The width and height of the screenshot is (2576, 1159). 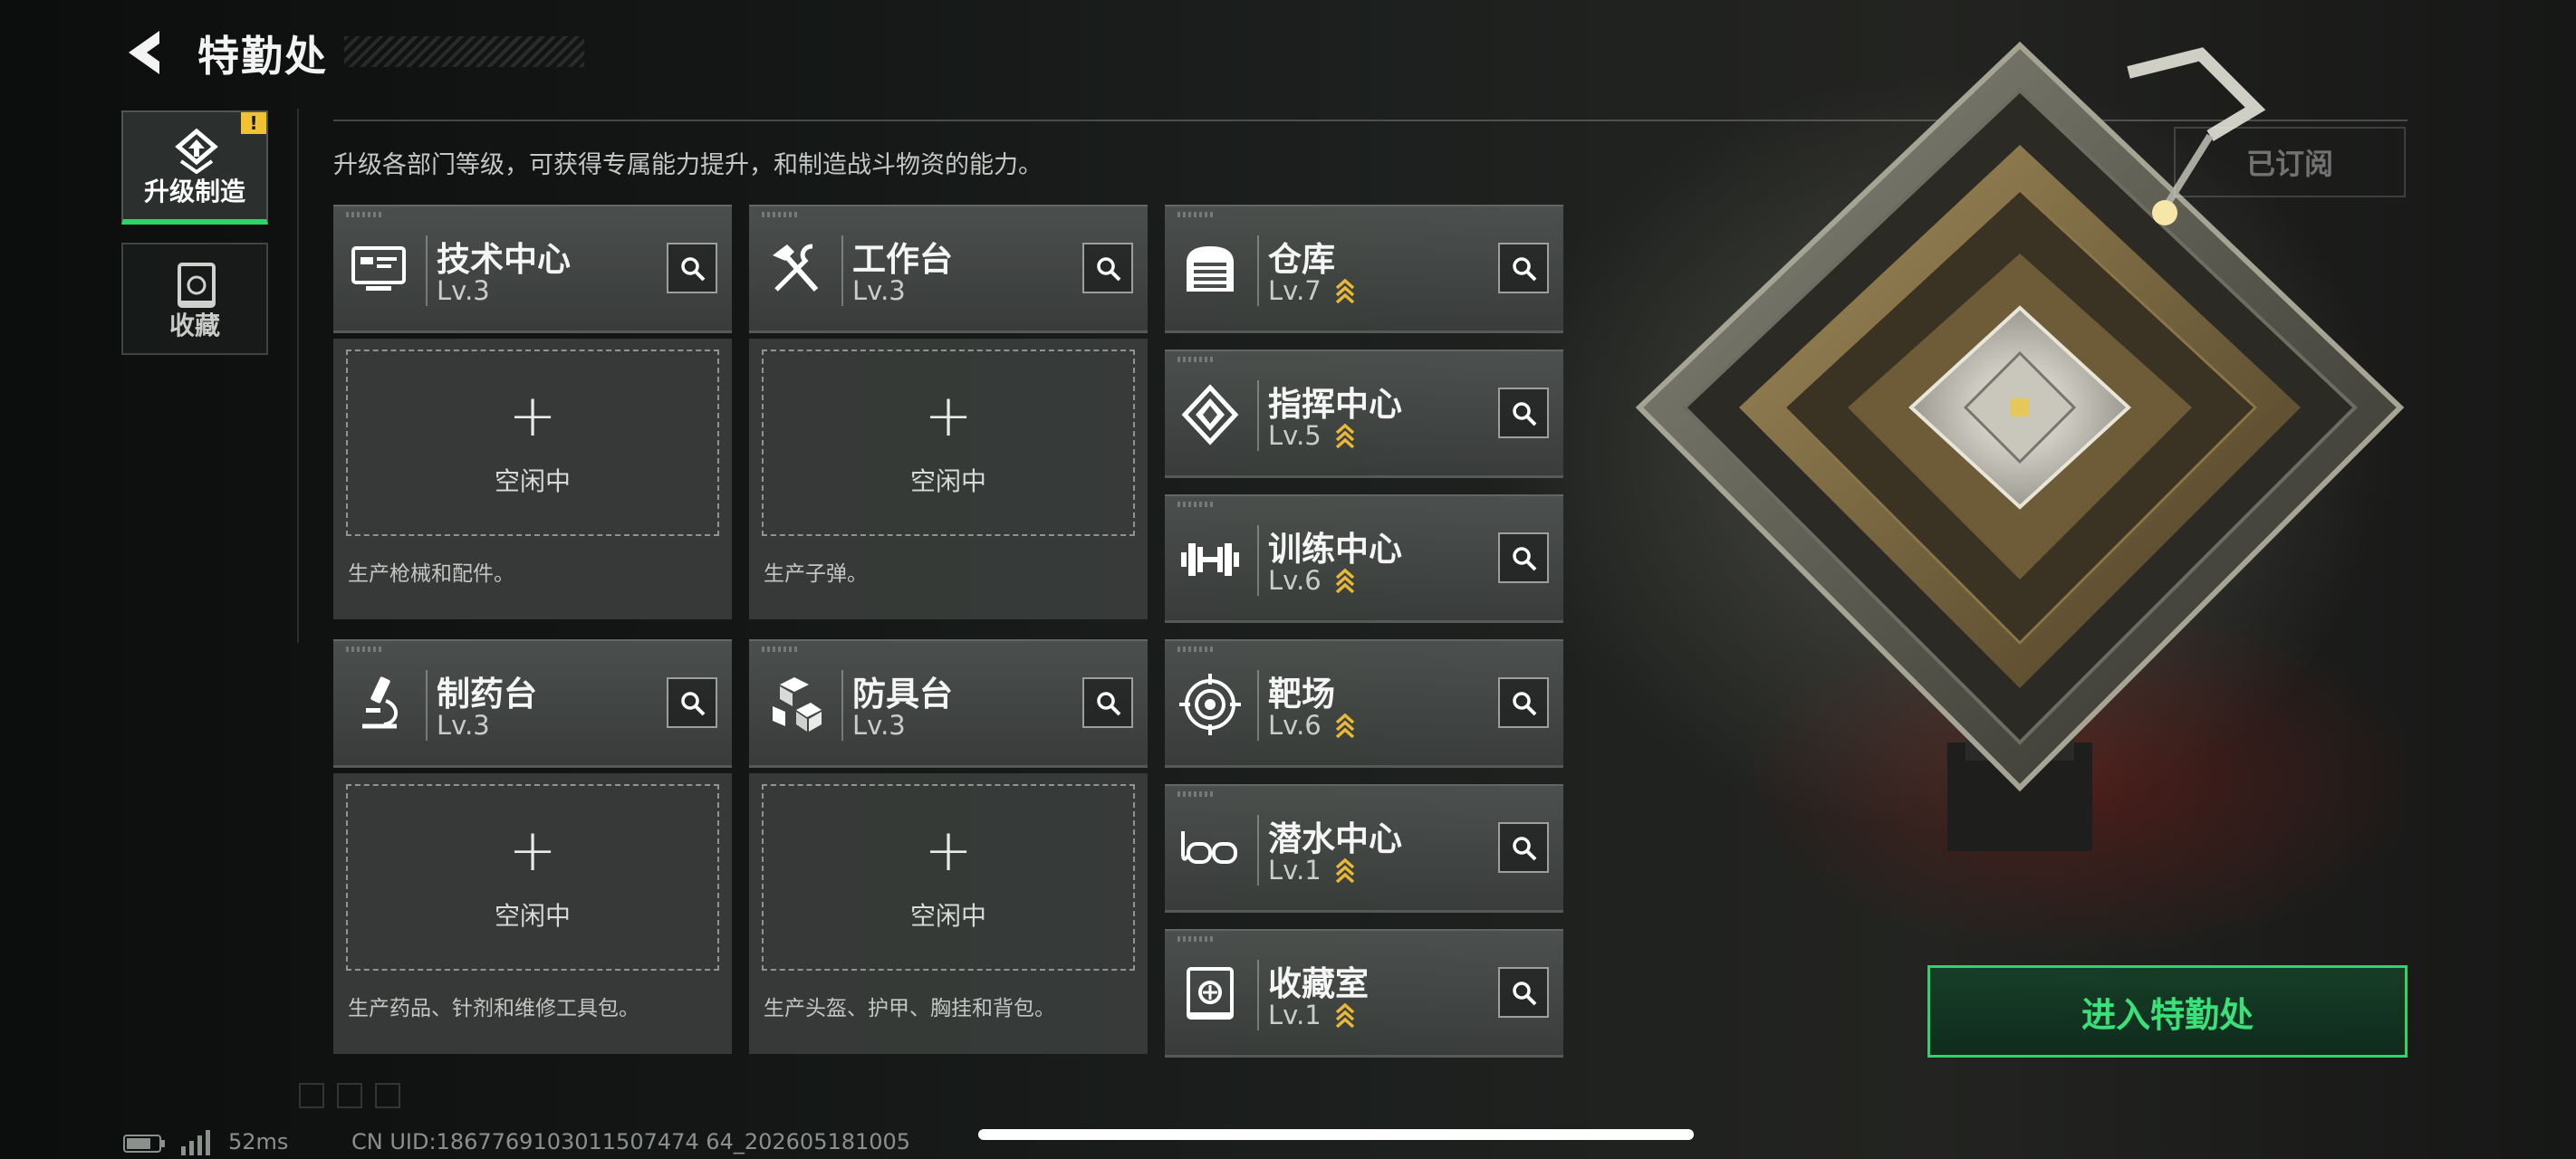 What do you see at coordinates (1364, 704) in the screenshot?
I see `facility-card-shooting-range: 靶场 Lv.6` at bounding box center [1364, 704].